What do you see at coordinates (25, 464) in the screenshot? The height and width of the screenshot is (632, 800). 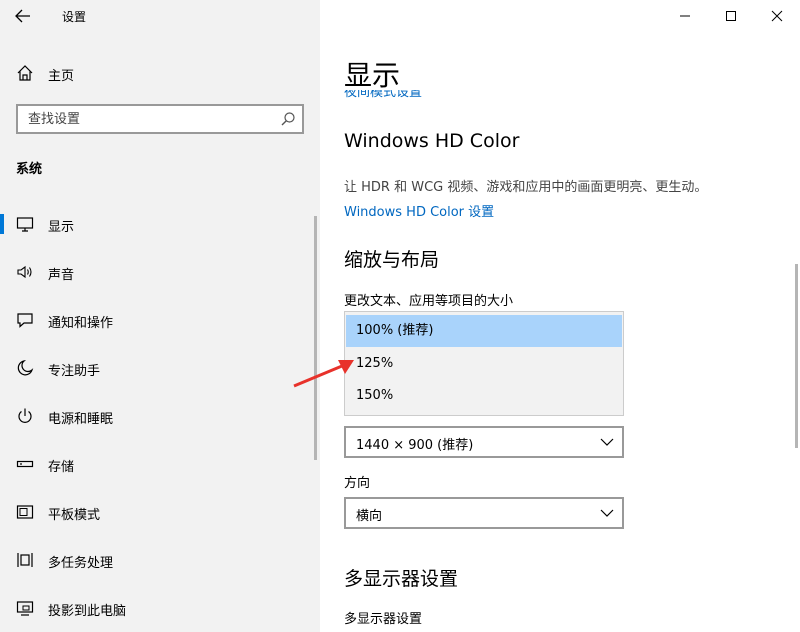 I see `storage-icon` at bounding box center [25, 464].